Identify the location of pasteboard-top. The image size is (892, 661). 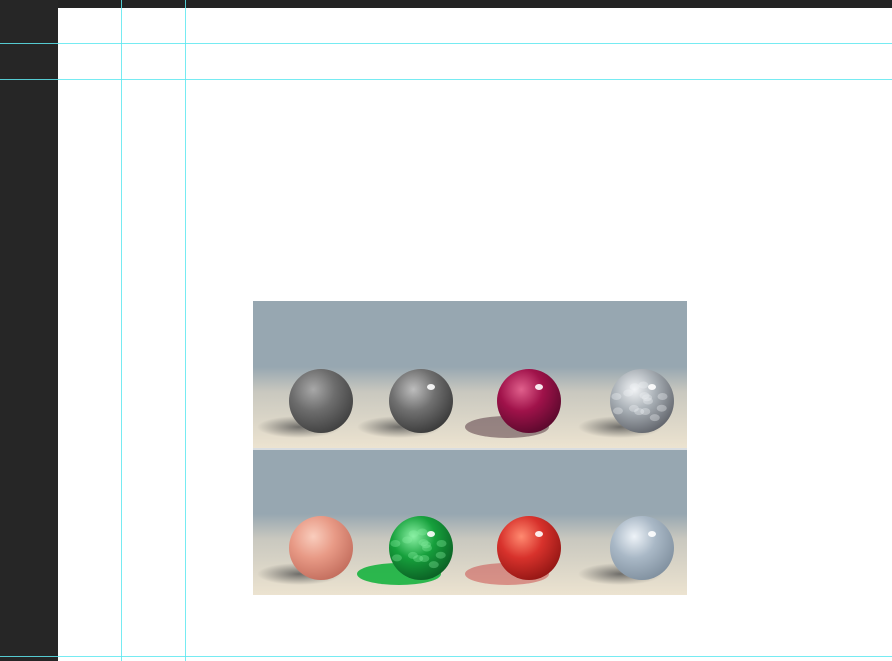
(446, 4).